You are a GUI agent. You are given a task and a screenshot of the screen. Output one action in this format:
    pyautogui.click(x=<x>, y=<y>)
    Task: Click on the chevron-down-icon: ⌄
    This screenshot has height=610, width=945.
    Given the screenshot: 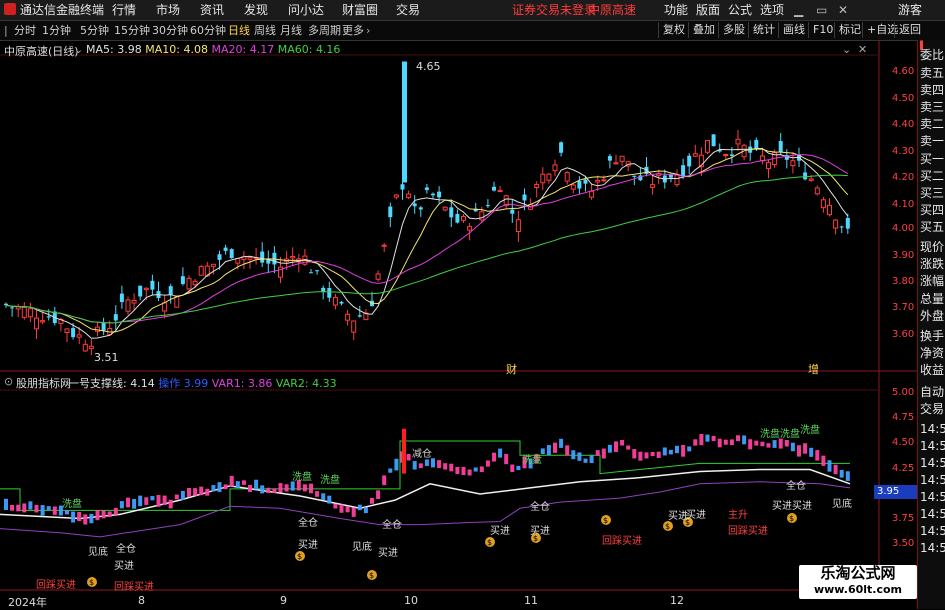 What is the action you would take?
    pyautogui.click(x=78, y=49)
    